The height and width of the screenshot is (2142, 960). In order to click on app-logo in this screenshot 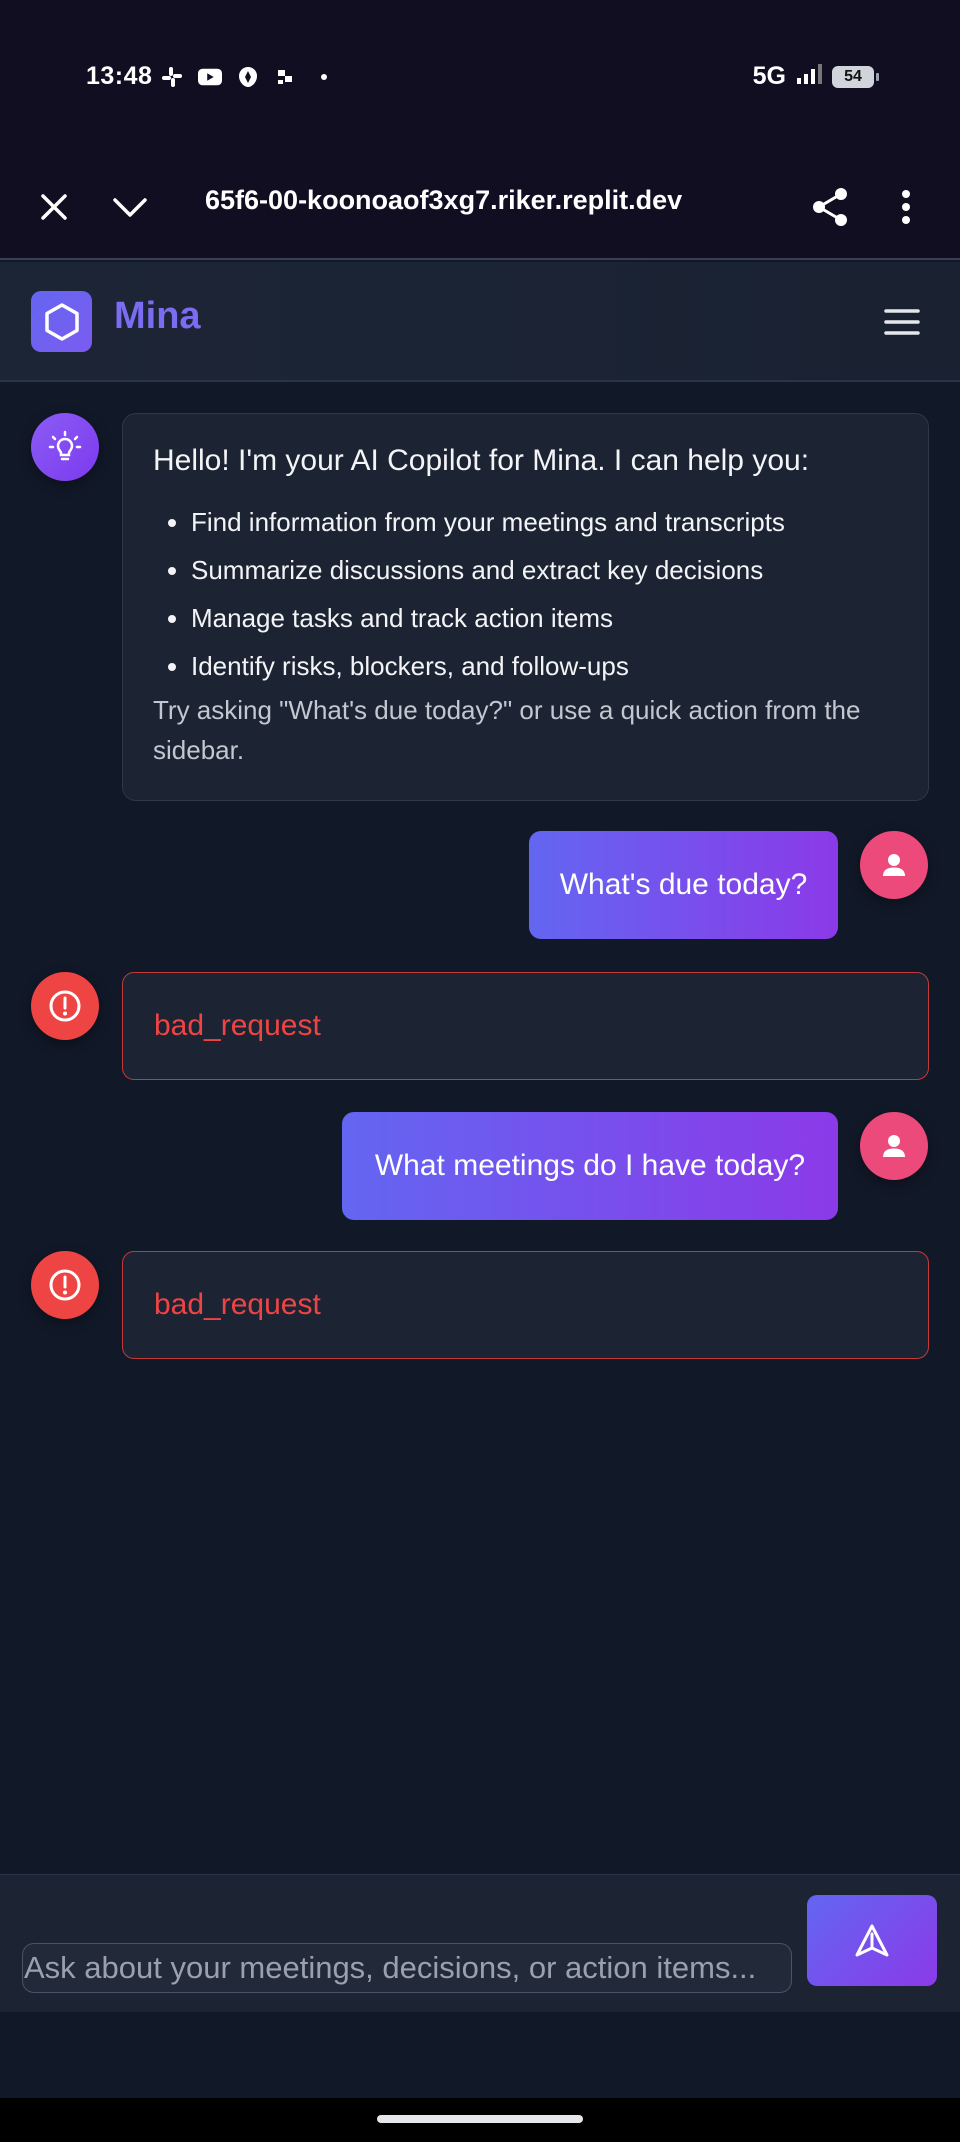, I will do `click(61, 321)`.